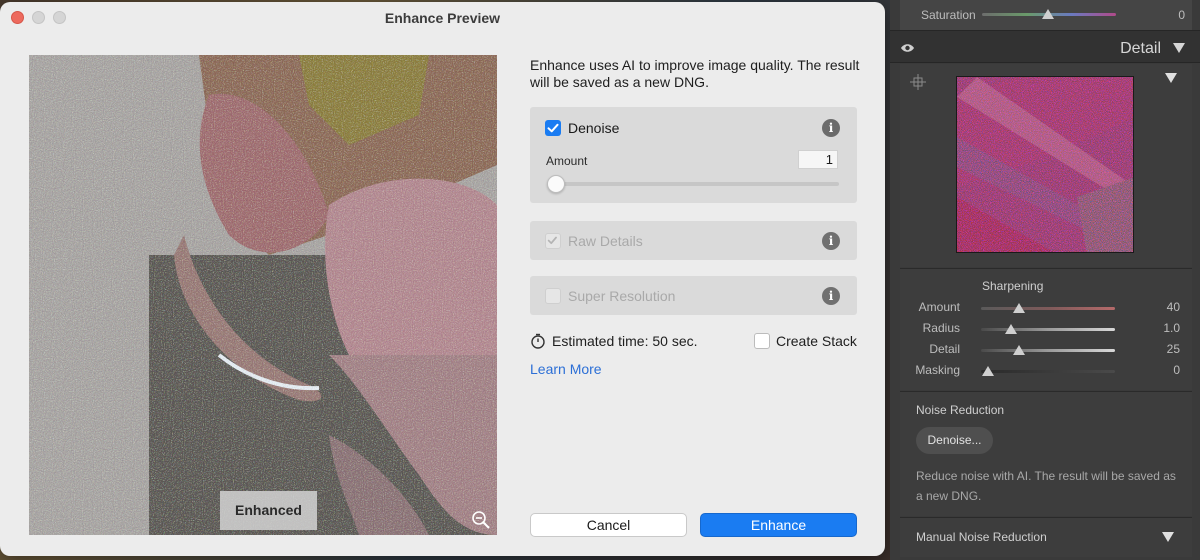  Describe the element at coordinates (1013, 286) in the screenshot. I see `sharpening-title: Sharpening` at that location.